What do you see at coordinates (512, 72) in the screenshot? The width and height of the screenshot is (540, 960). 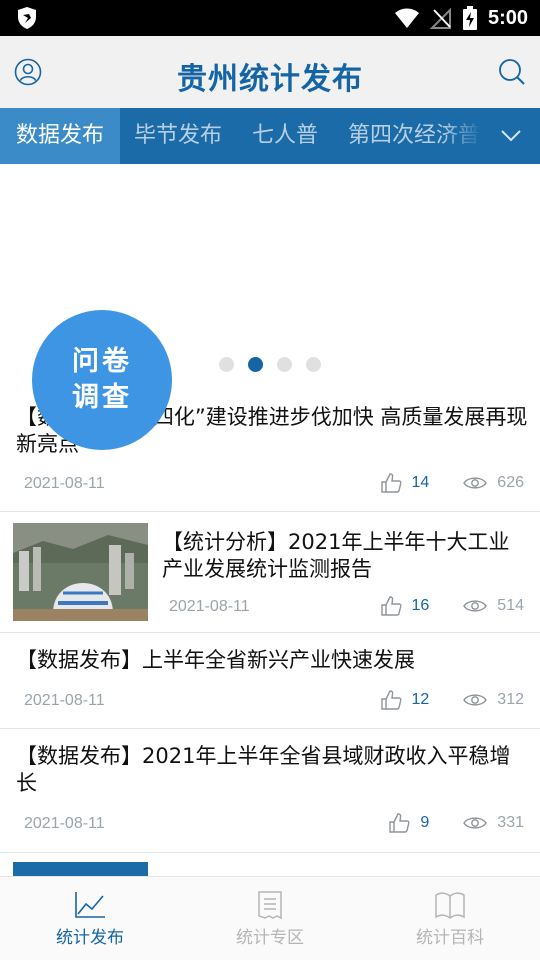 I see `search-icon` at bounding box center [512, 72].